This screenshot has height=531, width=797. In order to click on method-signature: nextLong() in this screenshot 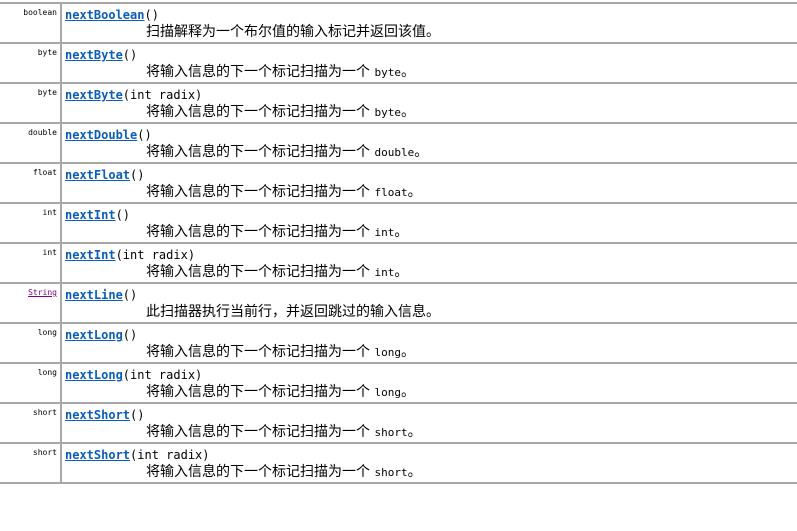, I will do `click(431, 335)`.